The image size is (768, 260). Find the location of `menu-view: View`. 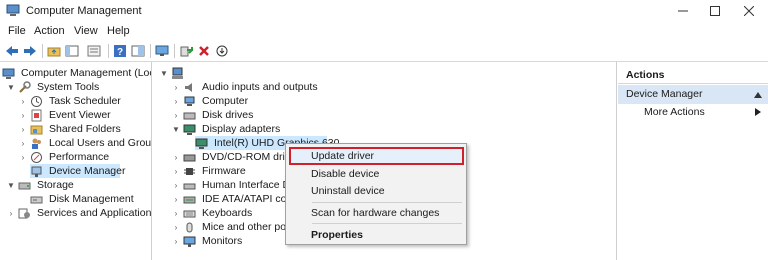

menu-view: View is located at coordinates (86, 31).